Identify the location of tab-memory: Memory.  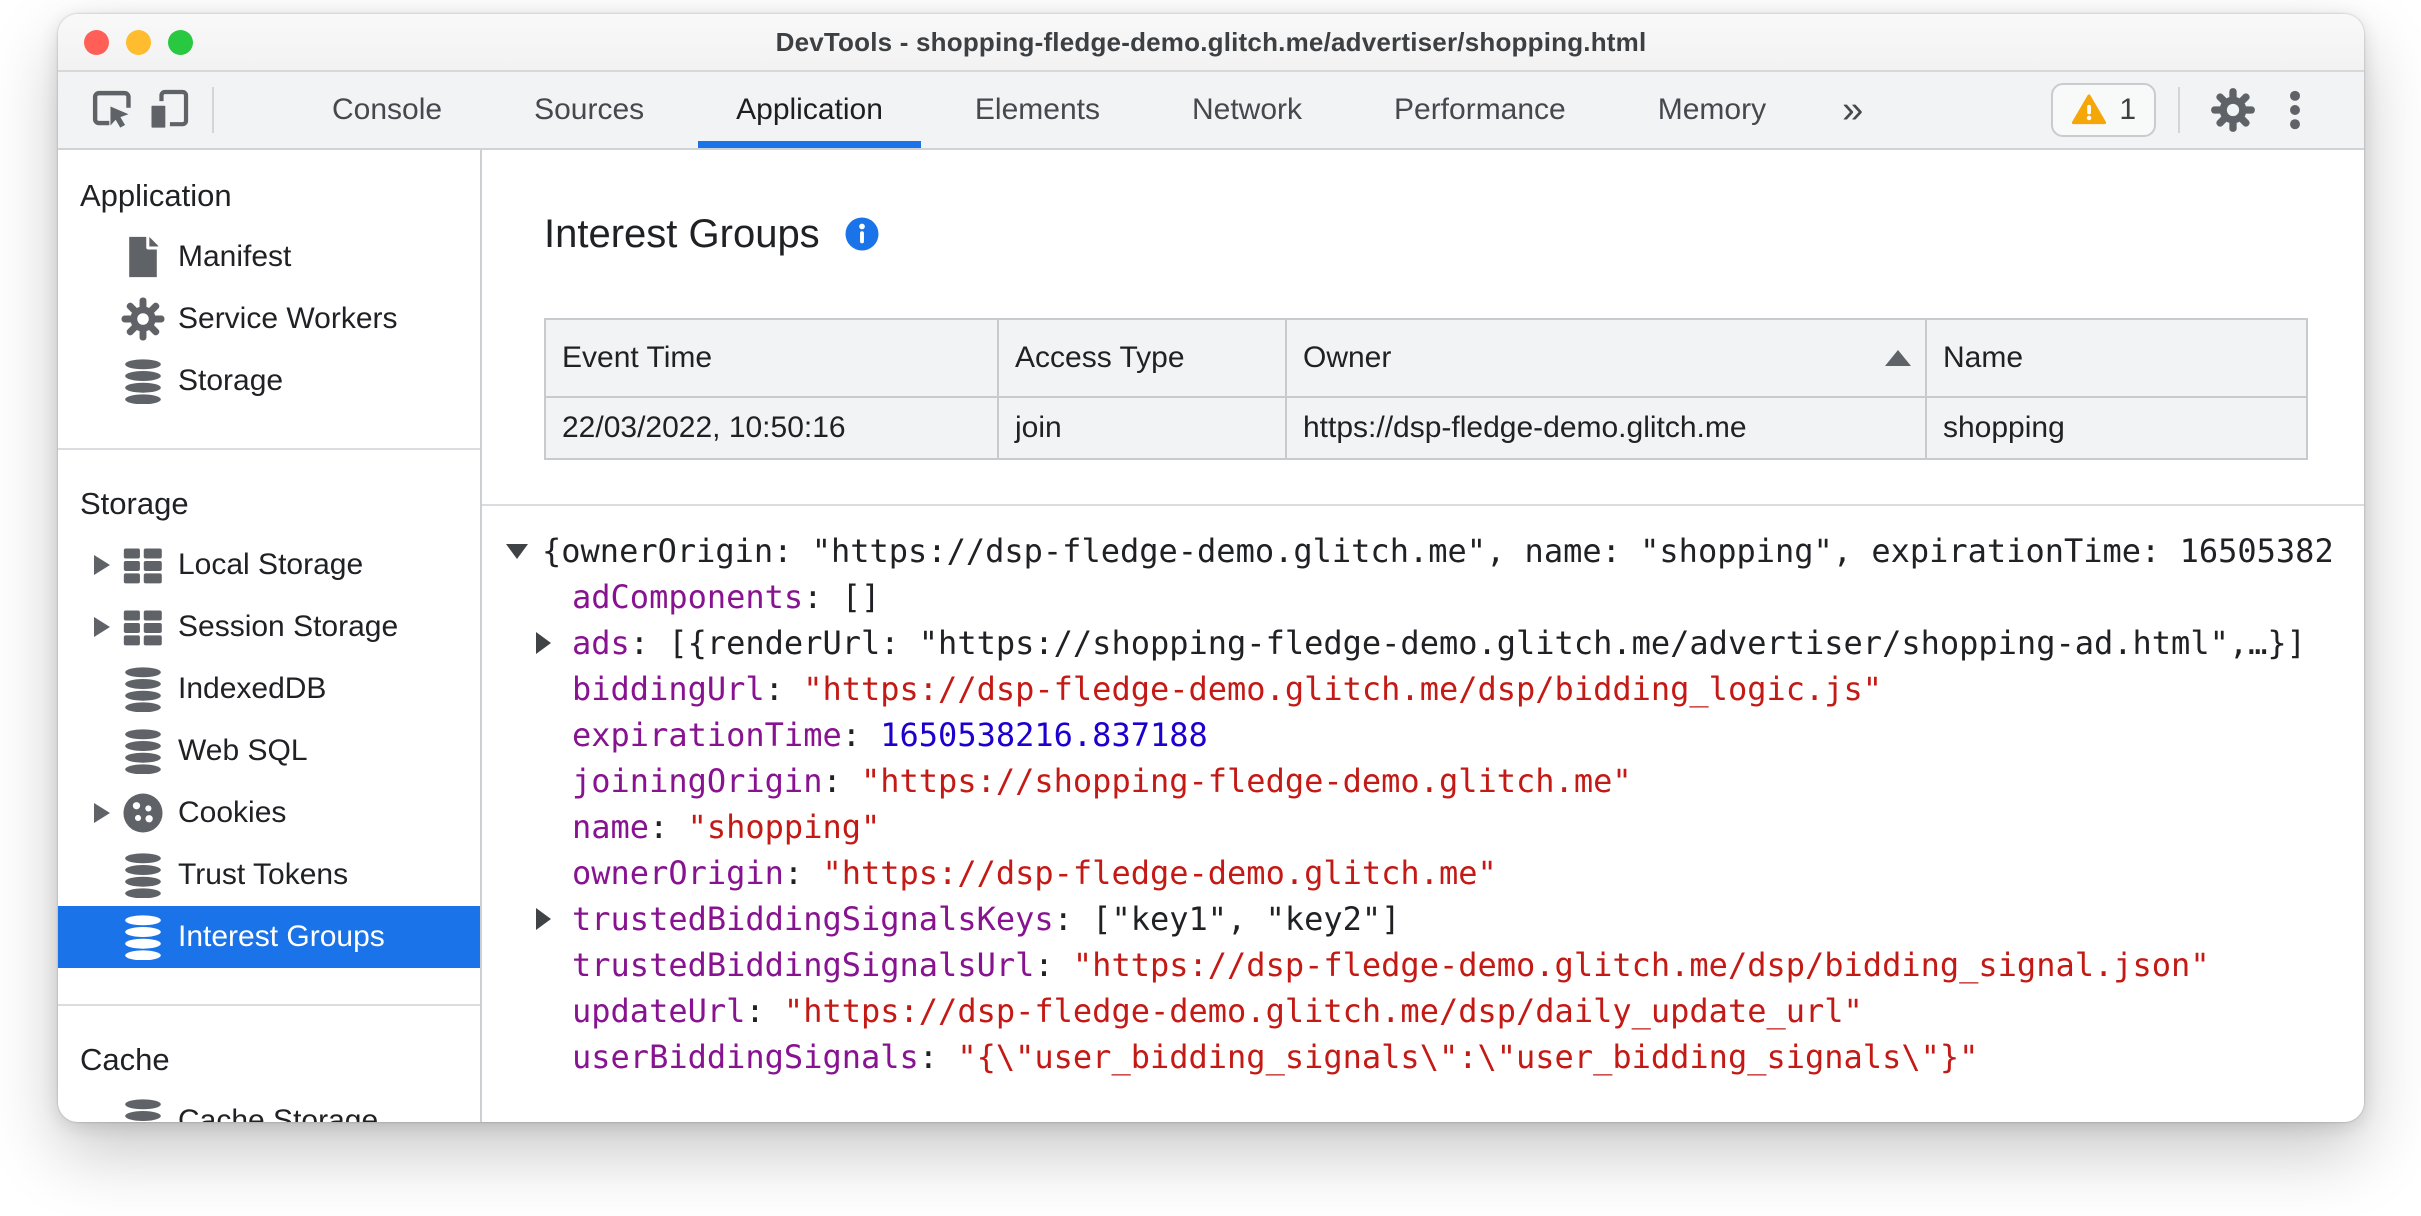
(1712, 110).